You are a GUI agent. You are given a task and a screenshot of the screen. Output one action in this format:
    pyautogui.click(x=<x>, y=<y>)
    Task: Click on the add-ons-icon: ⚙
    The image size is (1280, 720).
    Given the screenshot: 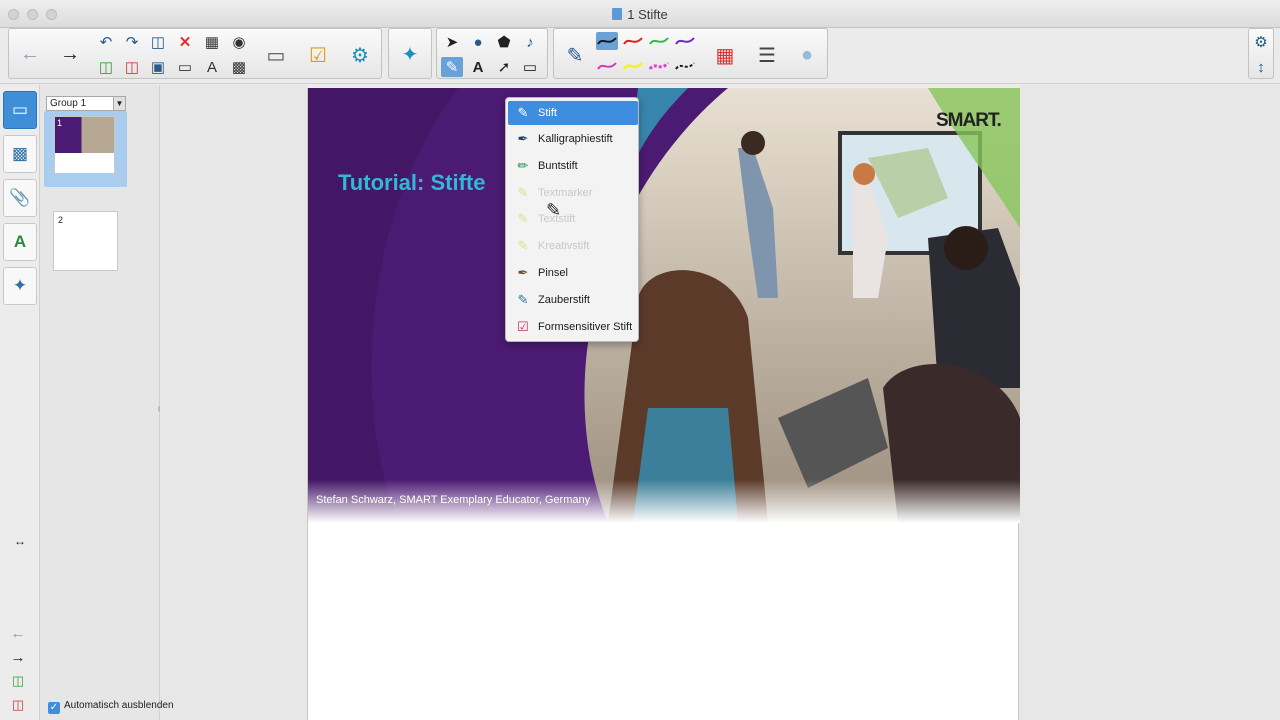 What is the action you would take?
    pyautogui.click(x=360, y=55)
    